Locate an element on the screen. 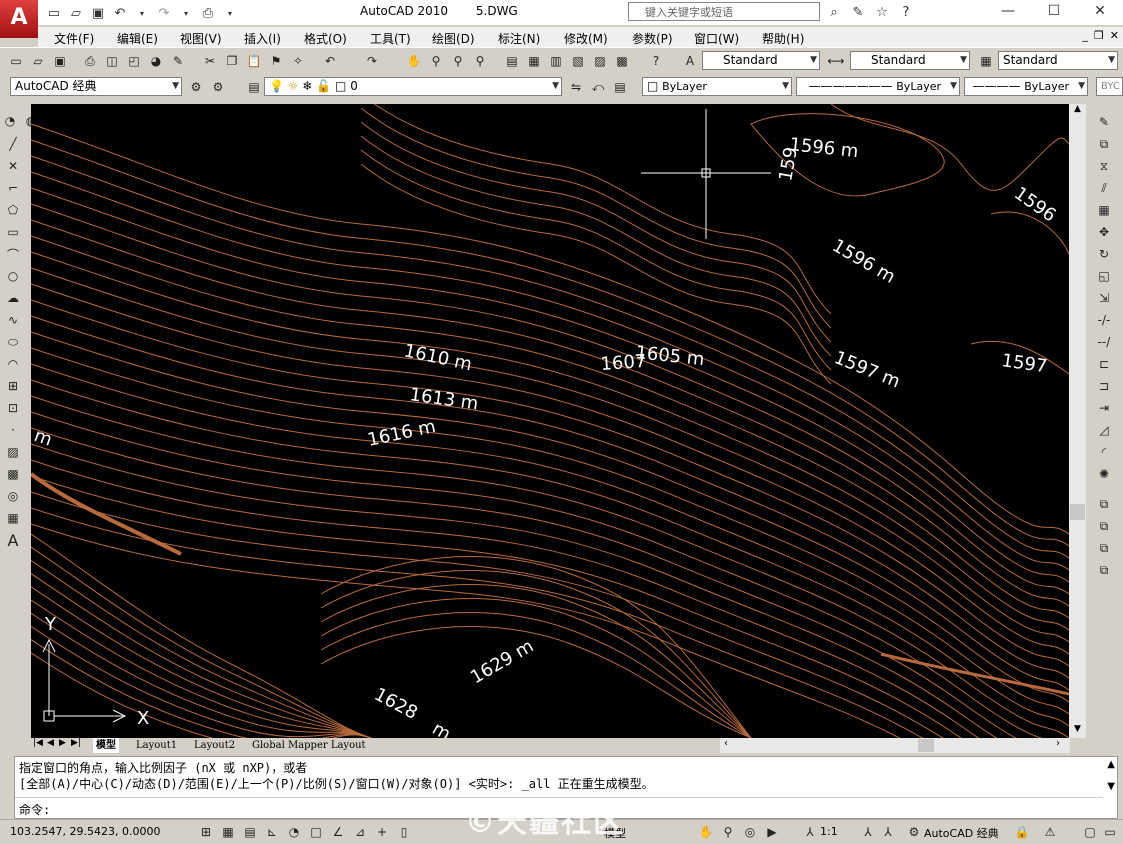  menu-modify: 修改(M) is located at coordinates (586, 38).